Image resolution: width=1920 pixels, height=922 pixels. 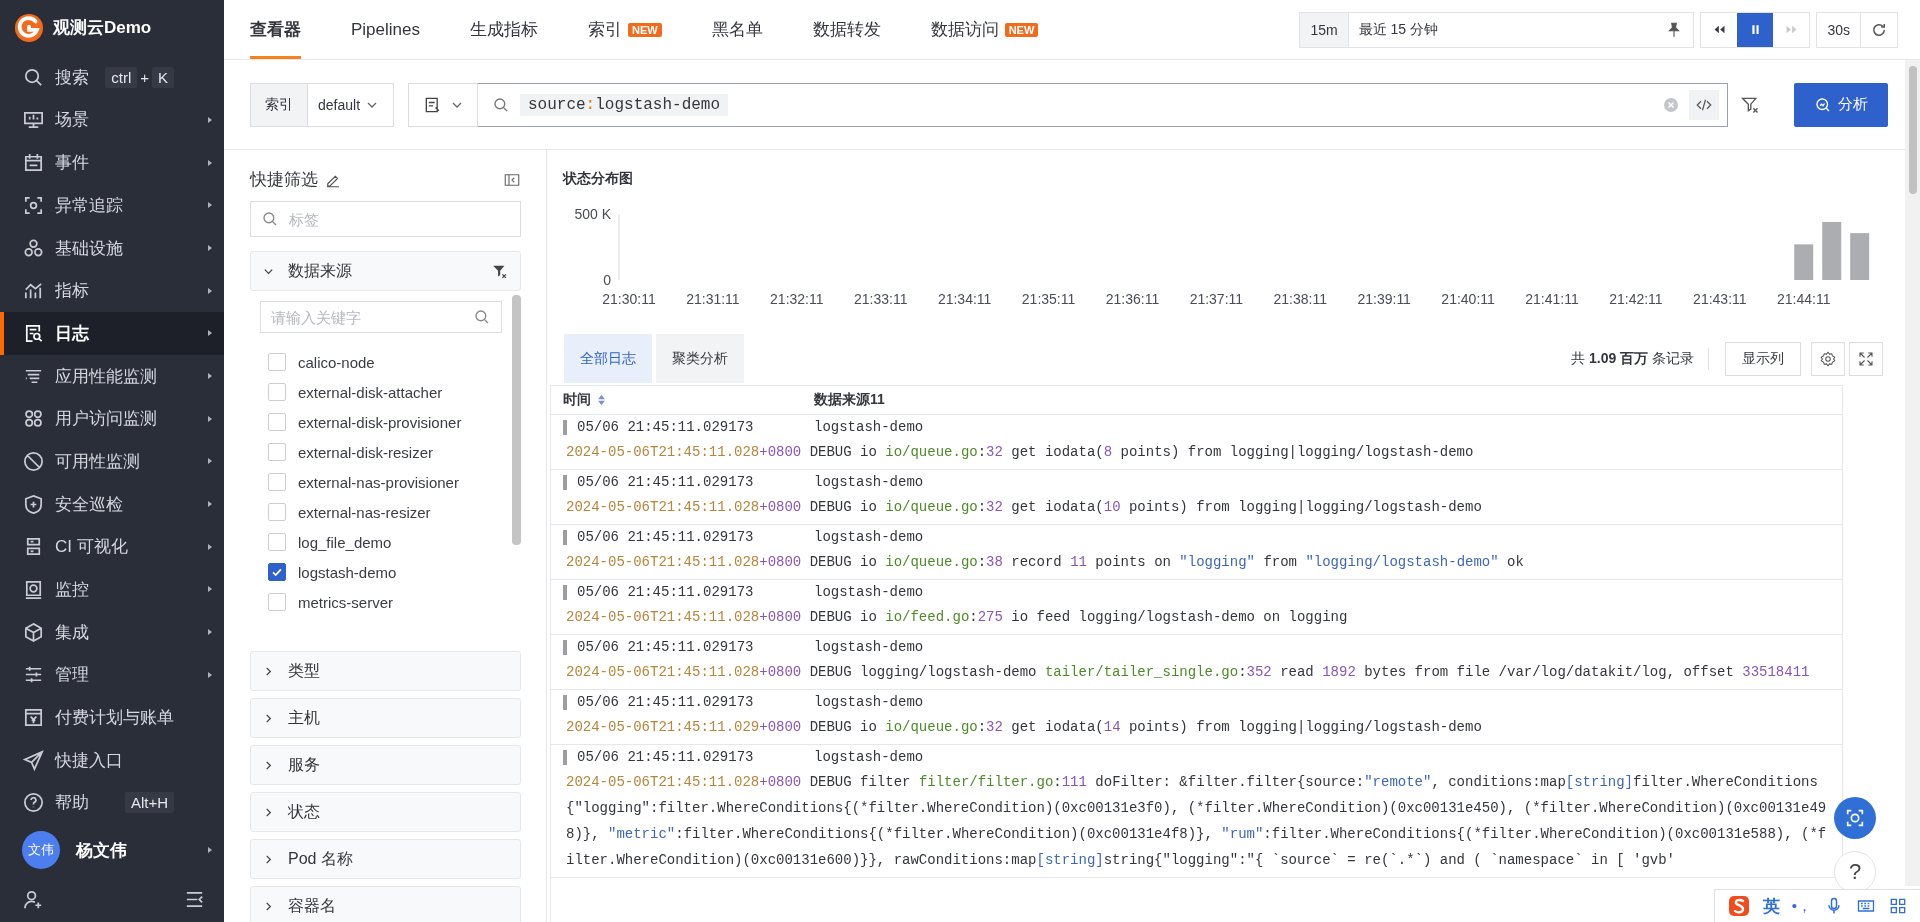 What do you see at coordinates (112, 248) in the screenshot?
I see `nav-item: 基础设施` at bounding box center [112, 248].